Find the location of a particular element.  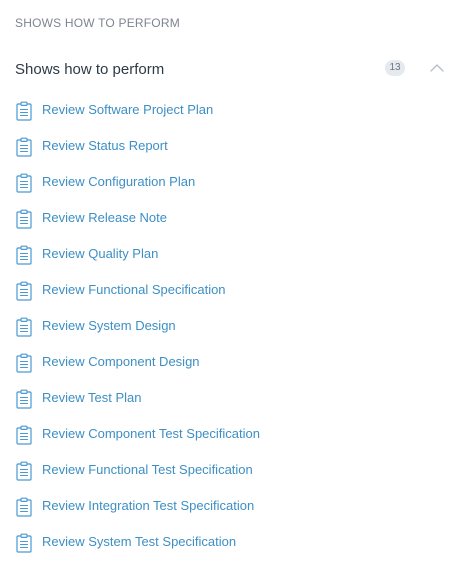

item-link: Review Integration Test Specification is located at coordinates (148, 505).